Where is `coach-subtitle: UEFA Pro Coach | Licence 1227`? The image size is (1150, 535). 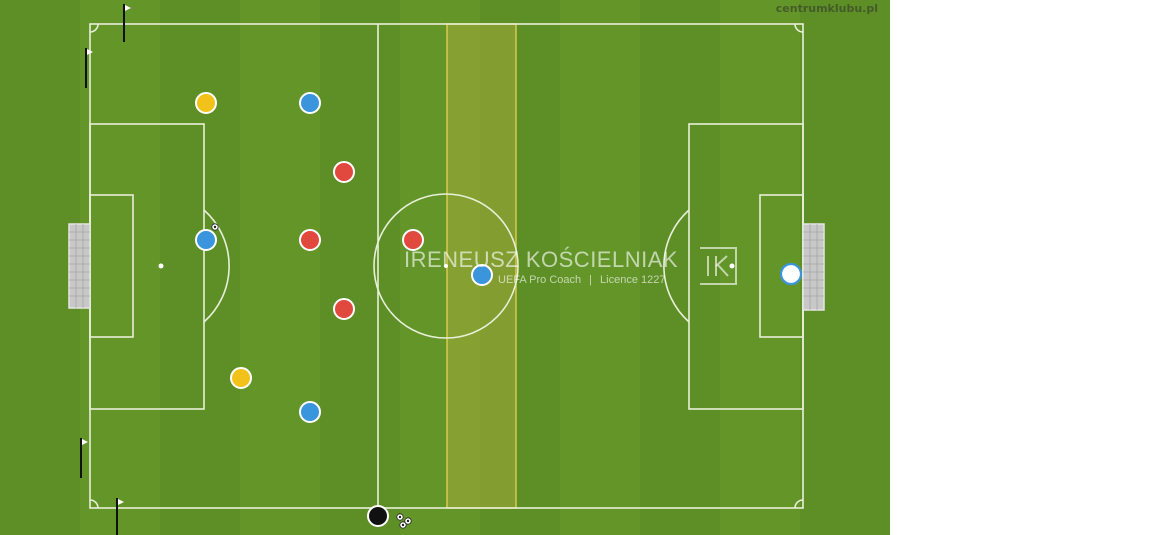
coach-subtitle: UEFA Pro Coach | Licence 1227 is located at coordinates (581, 280).